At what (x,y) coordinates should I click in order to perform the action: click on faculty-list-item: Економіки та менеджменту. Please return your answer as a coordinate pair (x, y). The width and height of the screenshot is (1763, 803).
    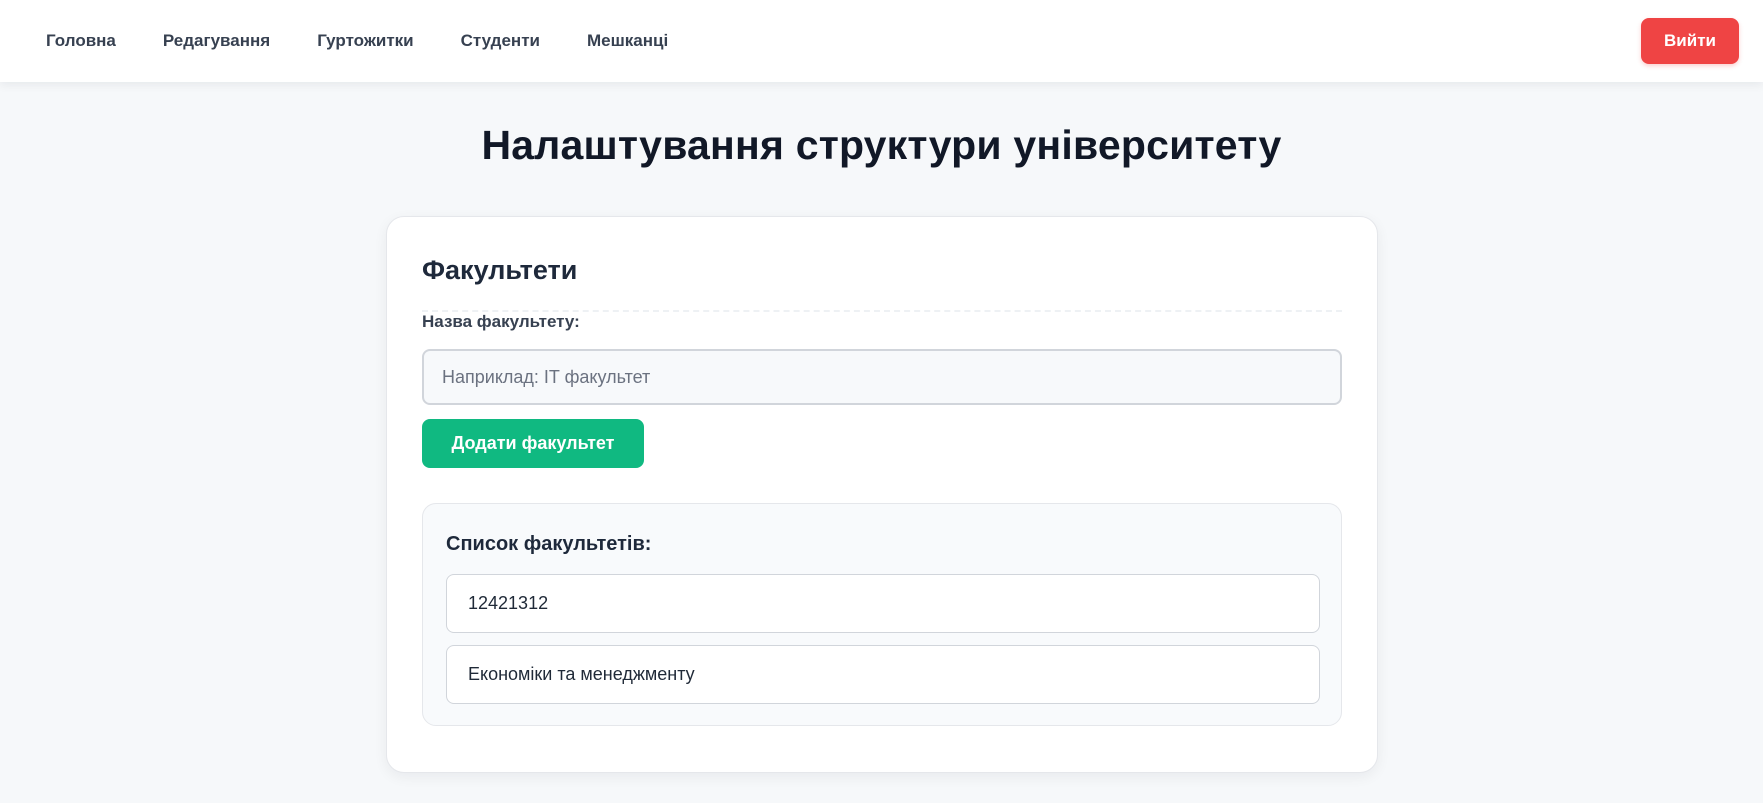
    Looking at the image, I should click on (883, 674).